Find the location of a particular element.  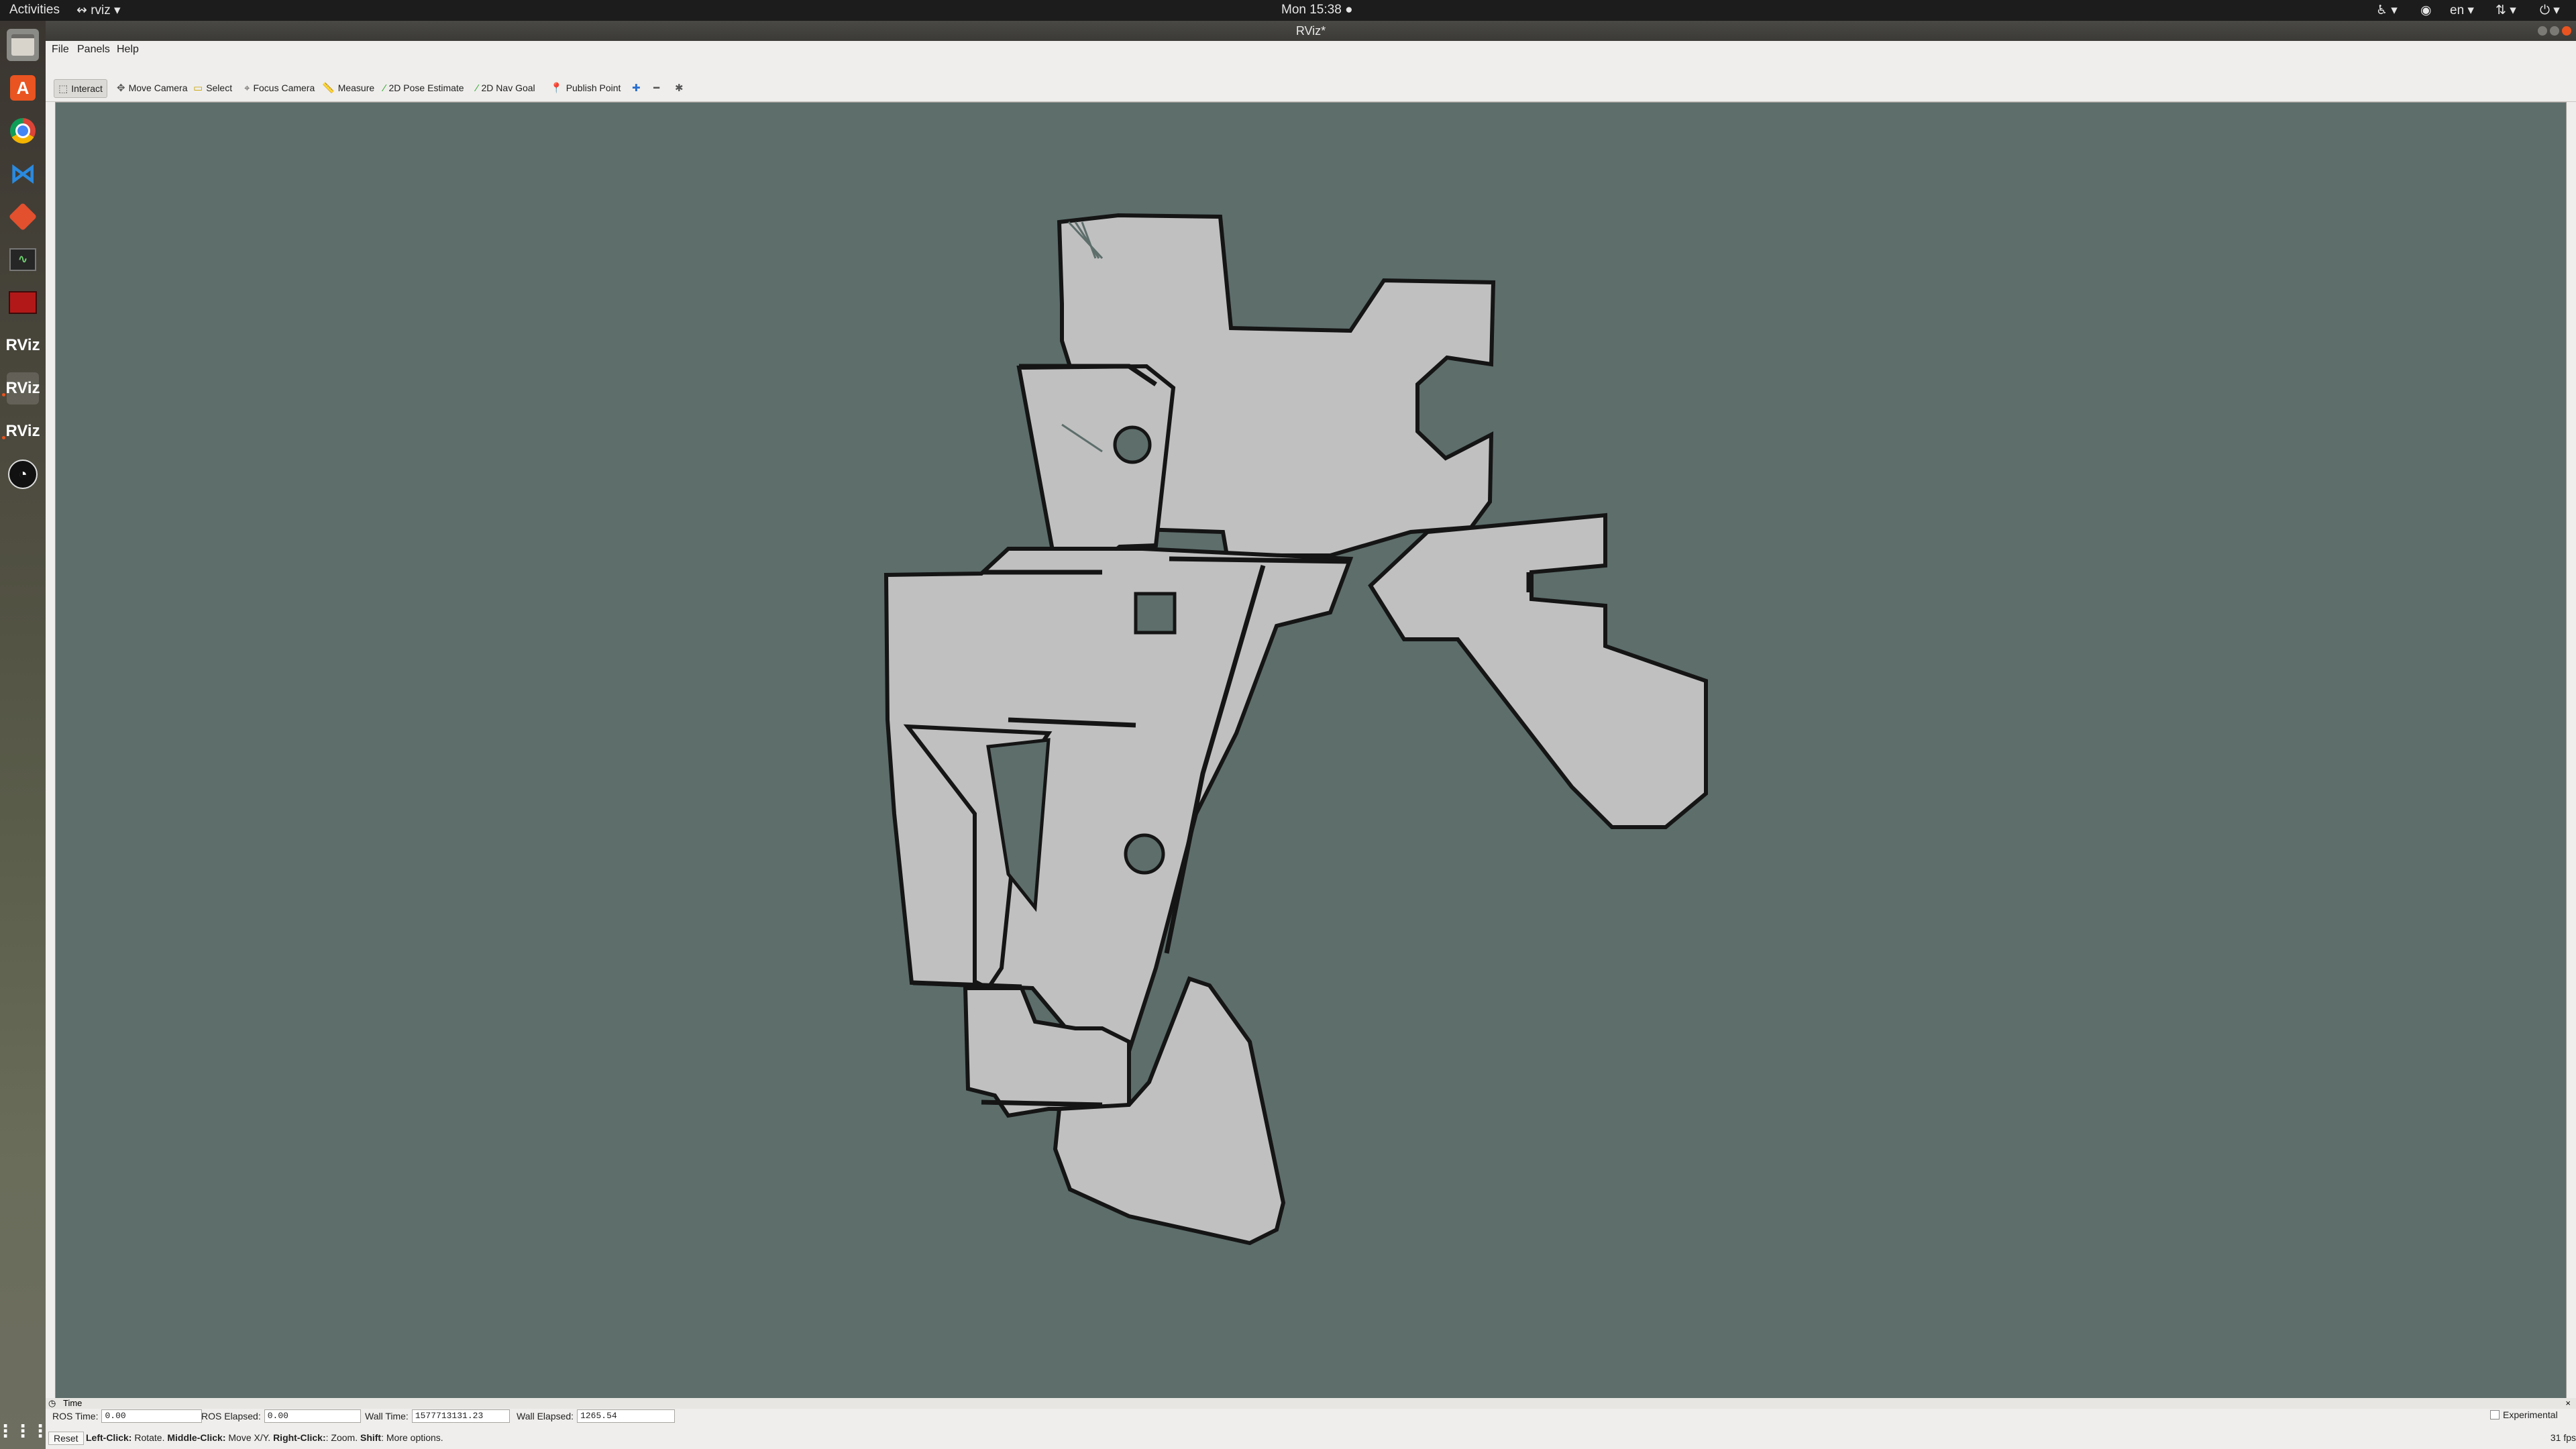

ros-time-label: ROS Time: is located at coordinates (75, 1416).